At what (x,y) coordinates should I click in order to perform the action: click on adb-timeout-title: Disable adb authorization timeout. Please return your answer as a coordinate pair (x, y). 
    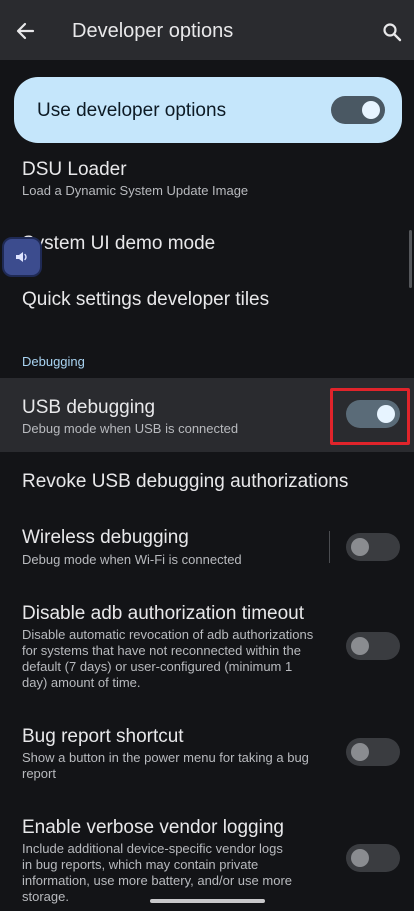
    Looking at the image, I should click on (163, 613).